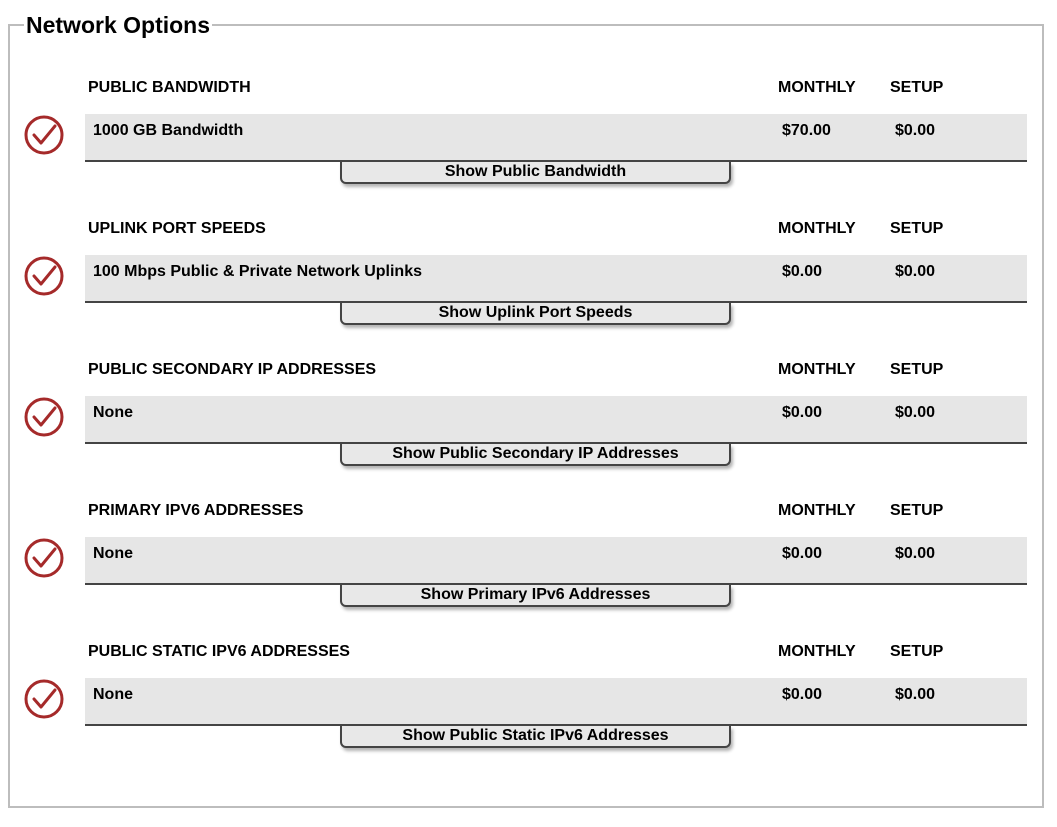  What do you see at coordinates (556, 138) in the screenshot?
I see `selected-option-row: 1000 GB Bandwidth $70.00 $0.00` at bounding box center [556, 138].